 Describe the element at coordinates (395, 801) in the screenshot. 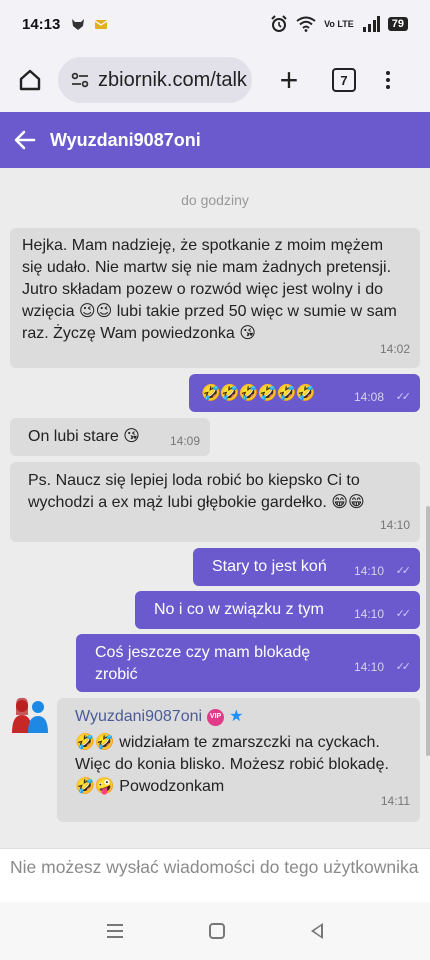

I see `message-time: 14:11` at that location.